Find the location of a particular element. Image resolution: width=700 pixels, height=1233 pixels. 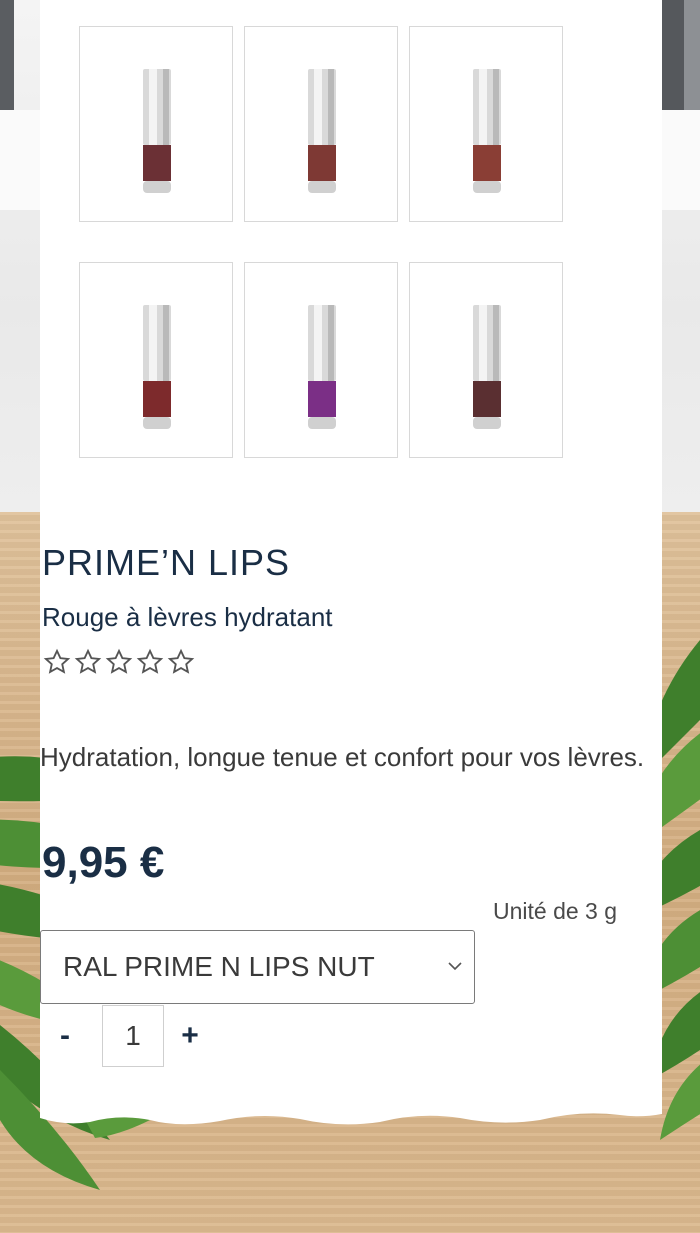

quantity-input: 1 is located at coordinates (133, 1036).